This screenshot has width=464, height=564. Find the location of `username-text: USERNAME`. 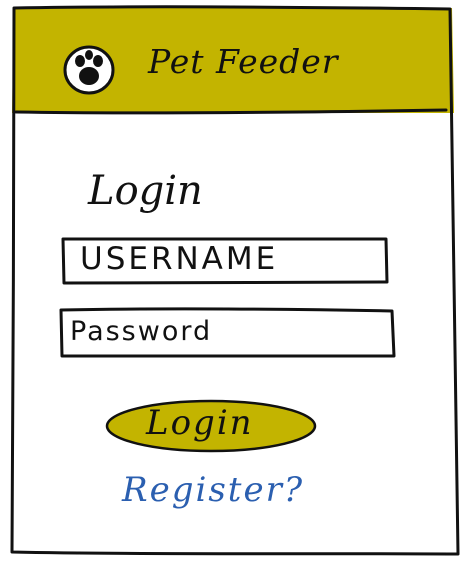

username-text: USERNAME is located at coordinates (179, 259).